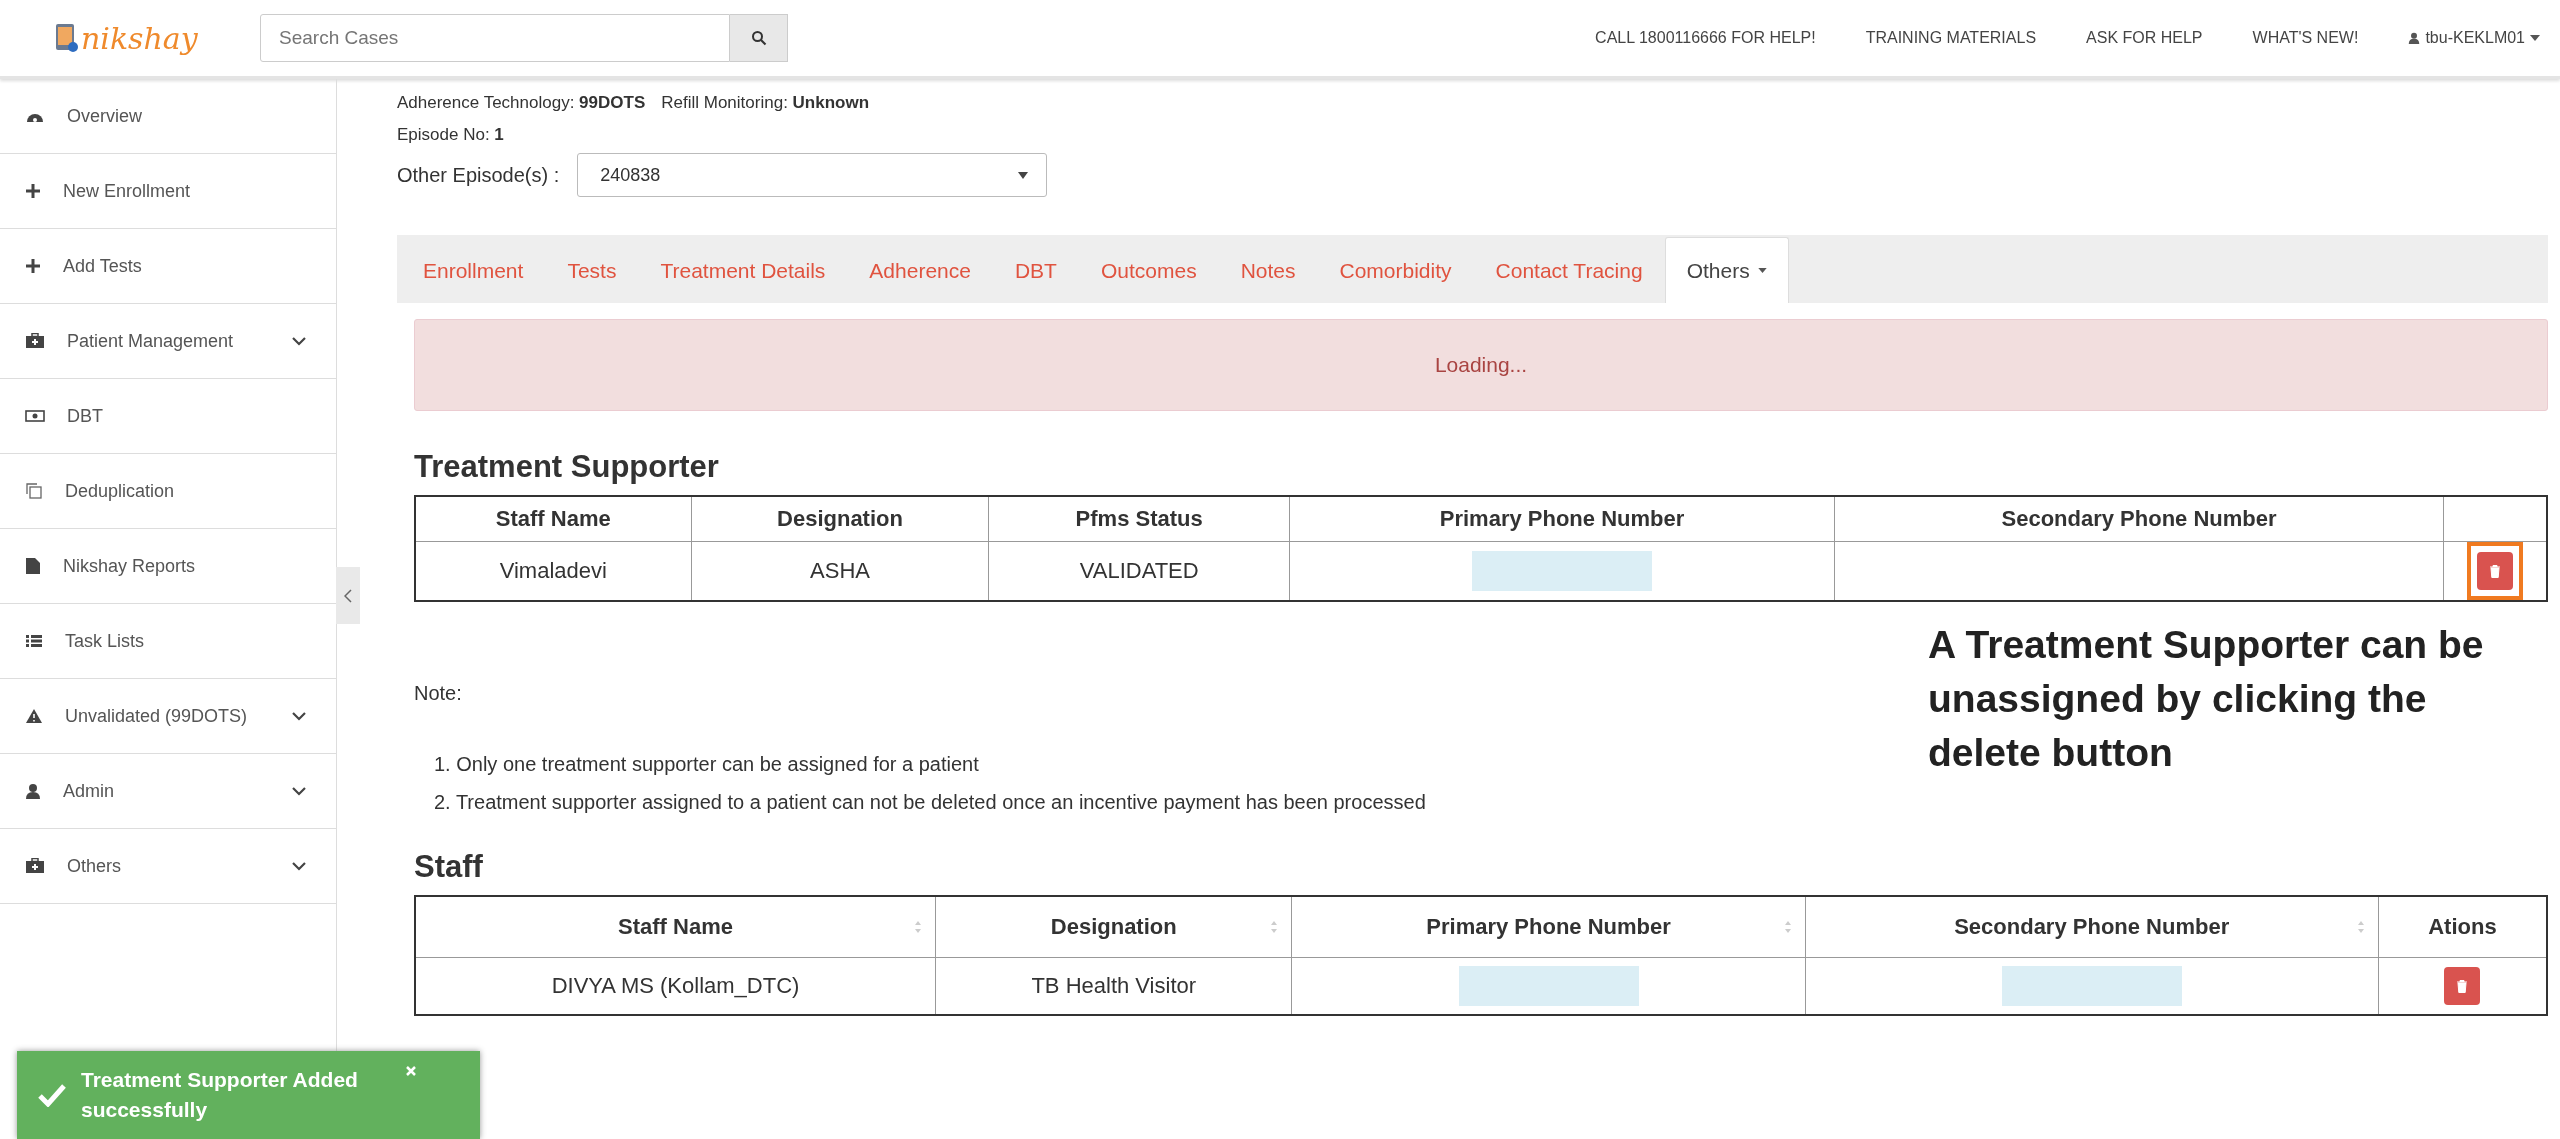 The image size is (2560, 1139). I want to click on refill-monitoring-text: Refill Monitoring: Unknown, so click(765, 103).